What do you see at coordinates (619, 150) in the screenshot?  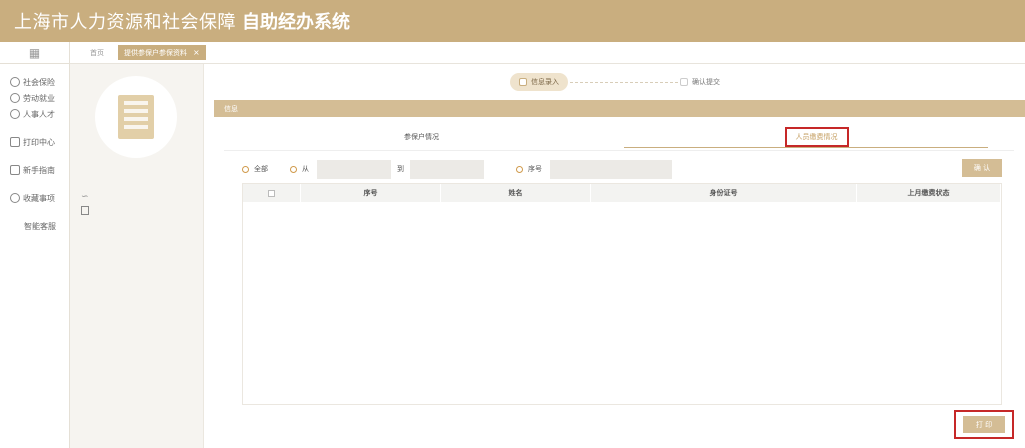 I see `divider` at bounding box center [619, 150].